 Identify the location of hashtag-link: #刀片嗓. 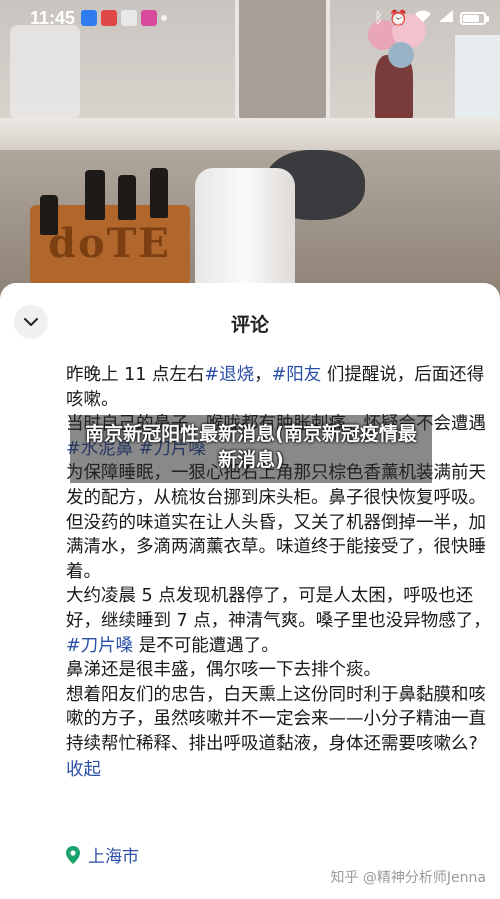
(99, 646).